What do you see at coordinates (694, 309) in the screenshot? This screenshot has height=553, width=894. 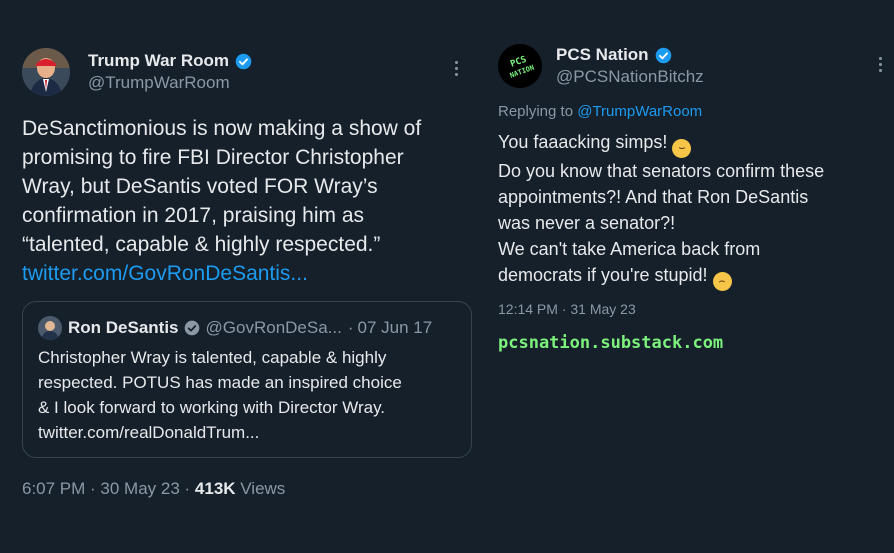 I see `timestamp: 12:14 PM · 31 May 23` at bounding box center [694, 309].